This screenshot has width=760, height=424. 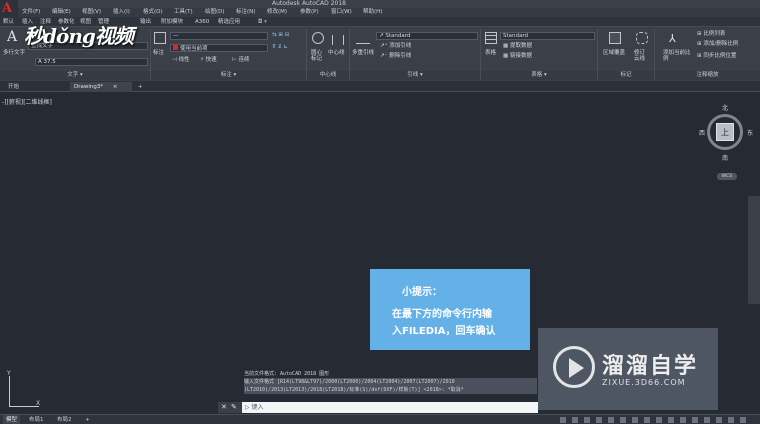 I want to click on menu-parametric: 参数(P), so click(x=309, y=12).